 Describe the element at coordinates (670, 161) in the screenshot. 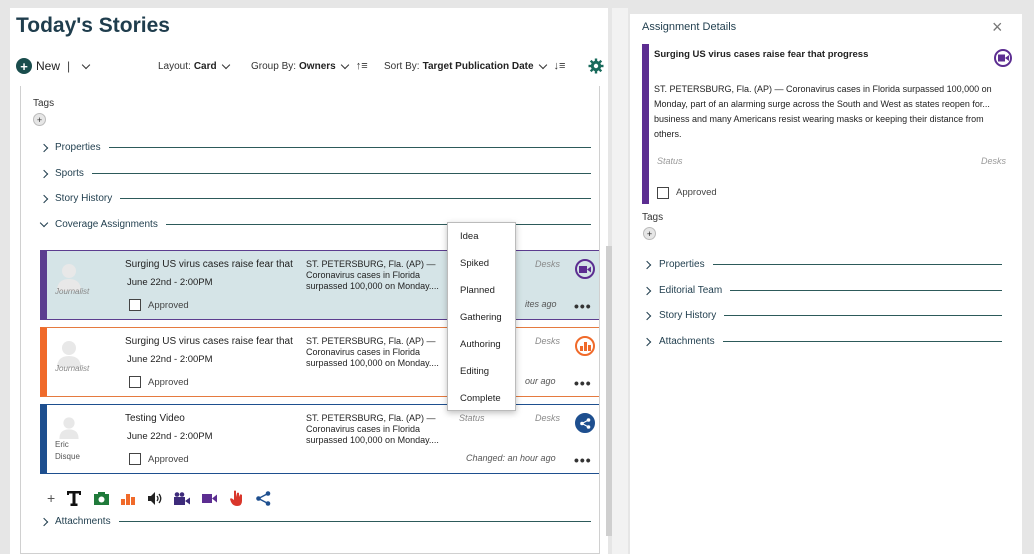

I see `details-status: Status` at that location.